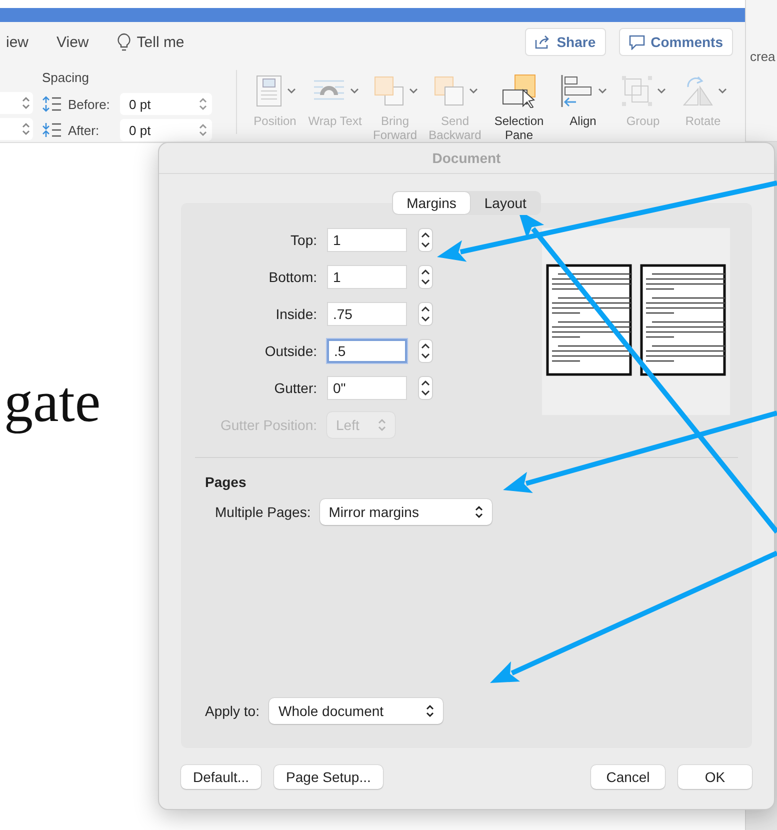  I want to click on dialog-button: OK, so click(715, 777).